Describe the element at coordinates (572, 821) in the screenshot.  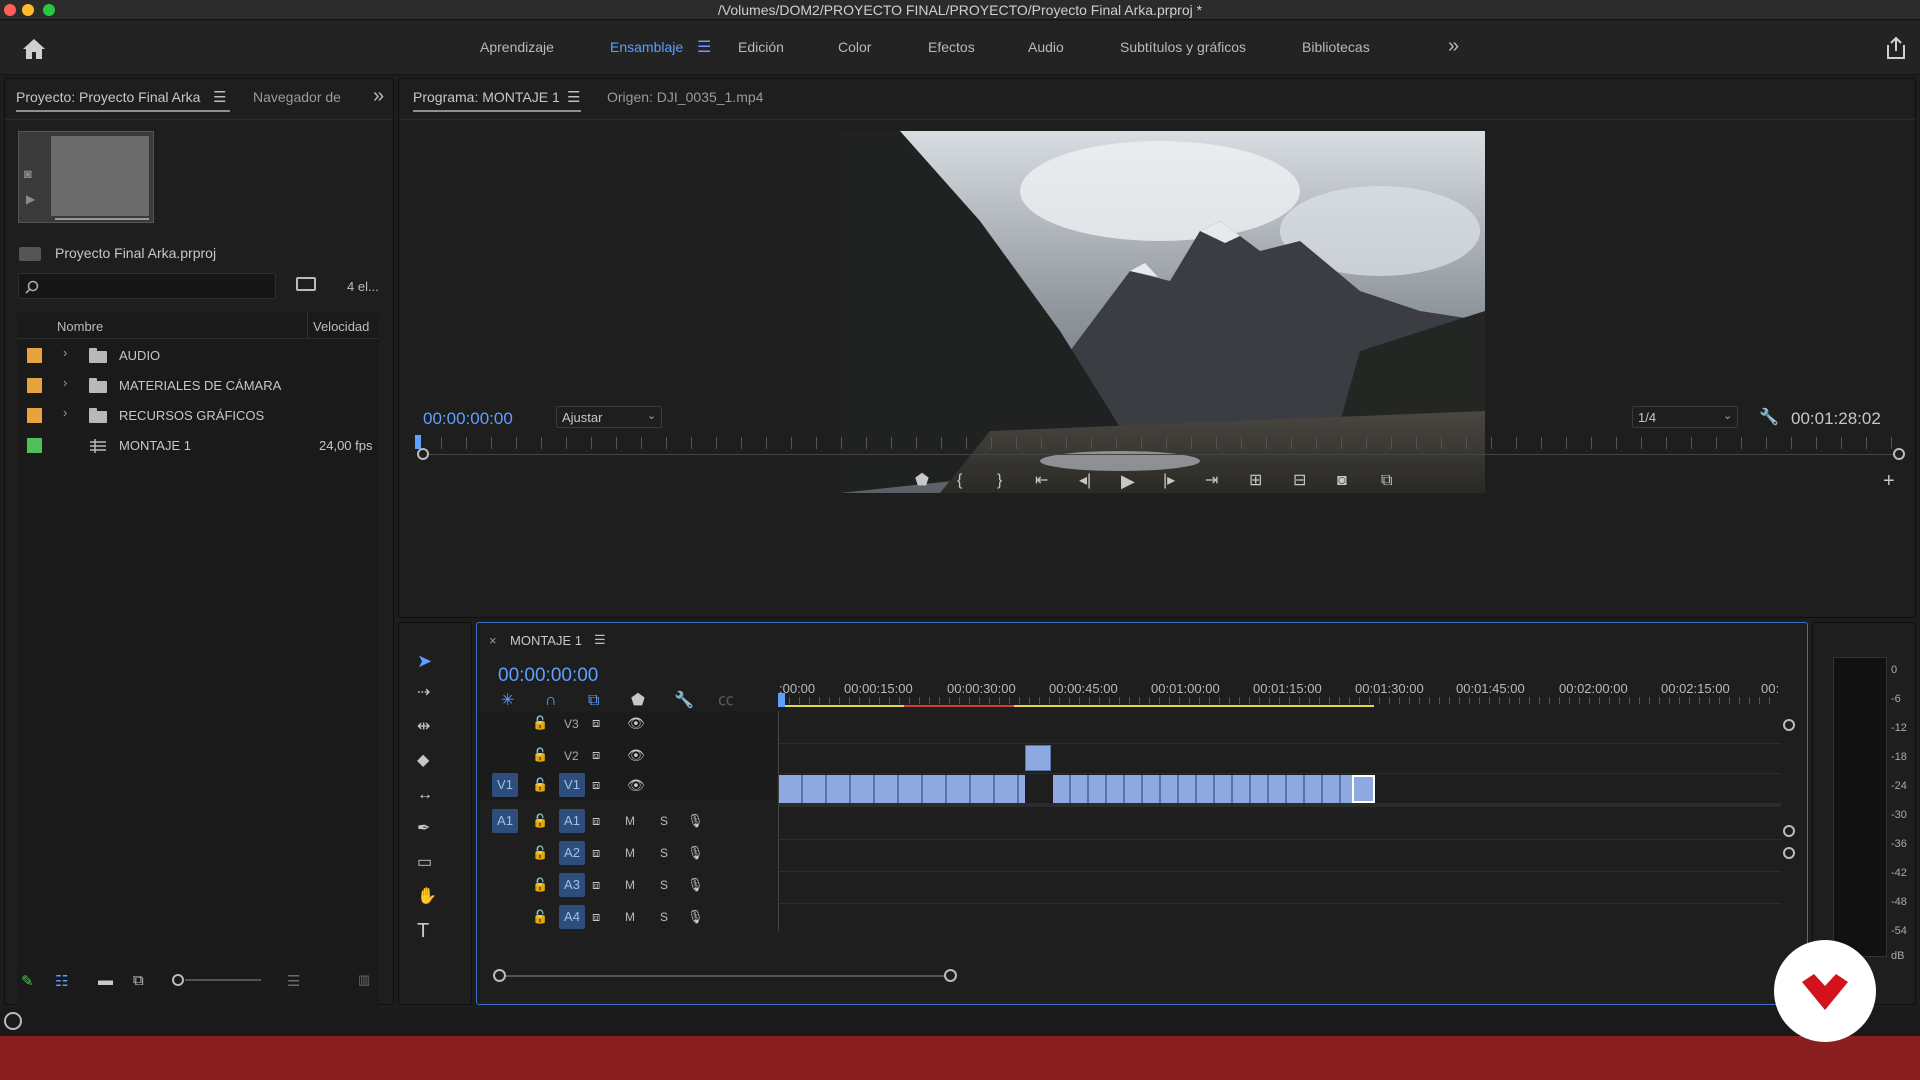
I see `track-target-a1: A1` at that location.